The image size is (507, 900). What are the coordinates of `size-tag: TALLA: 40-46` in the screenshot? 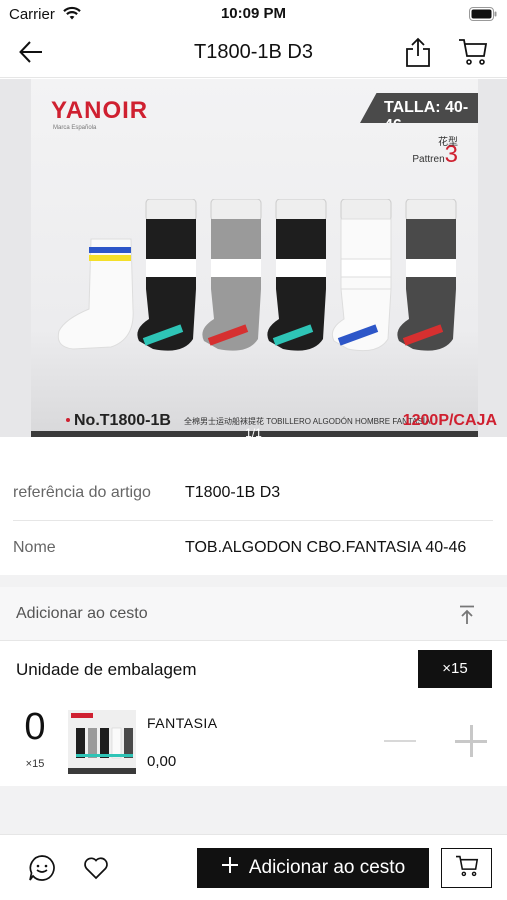 It's located at (419, 108).